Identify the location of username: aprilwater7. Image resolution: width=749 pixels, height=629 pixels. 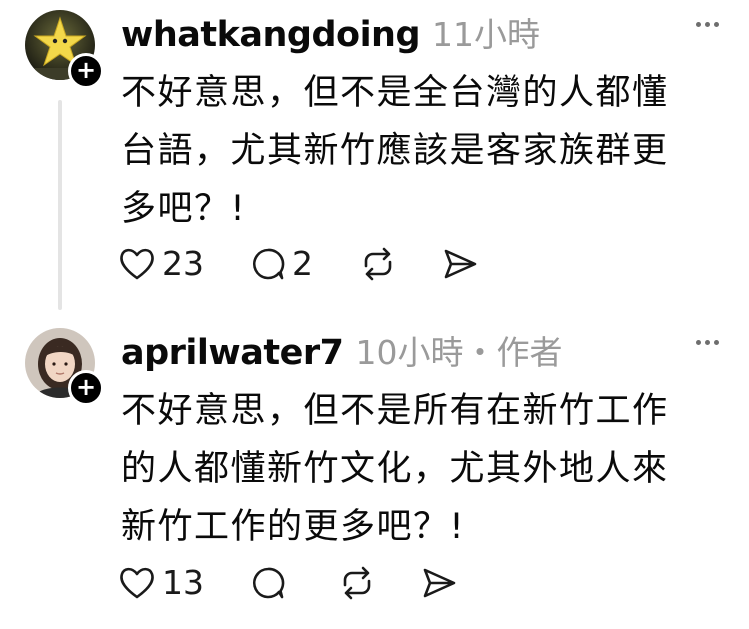
(232, 353).